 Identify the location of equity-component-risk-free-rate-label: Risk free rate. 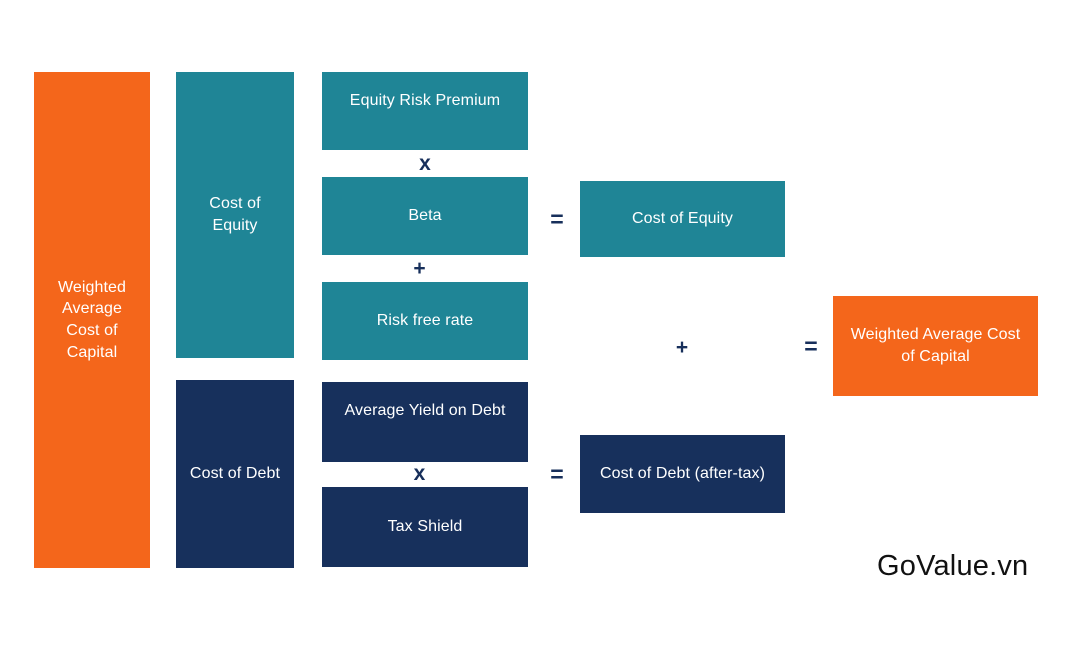
(425, 321).